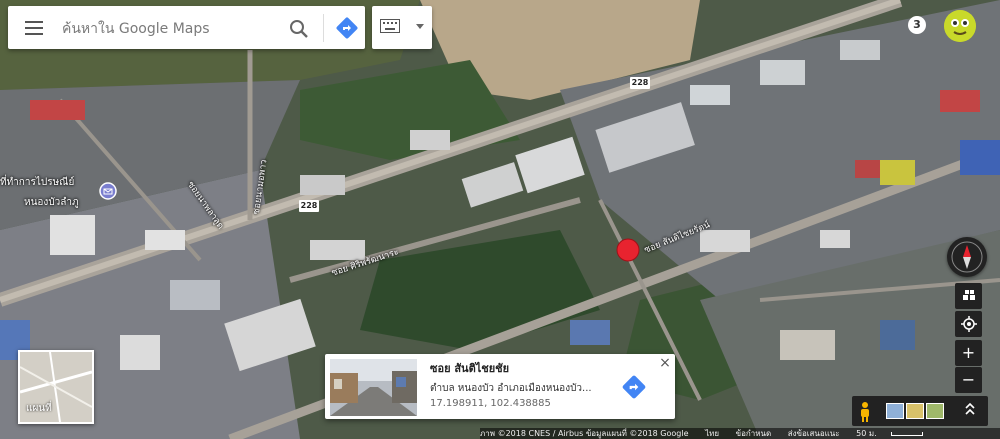 The width and height of the screenshot is (1000, 439). What do you see at coordinates (390, 26) in the screenshot?
I see `keyboard-icon` at bounding box center [390, 26].